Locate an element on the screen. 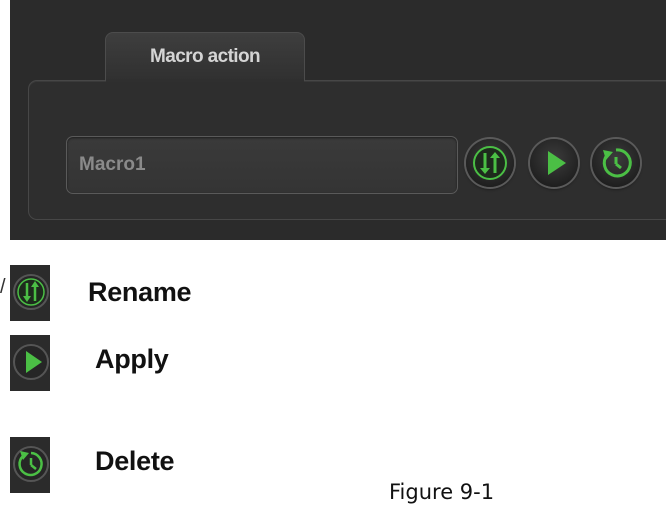  legend-mark: / is located at coordinates (3, 287).